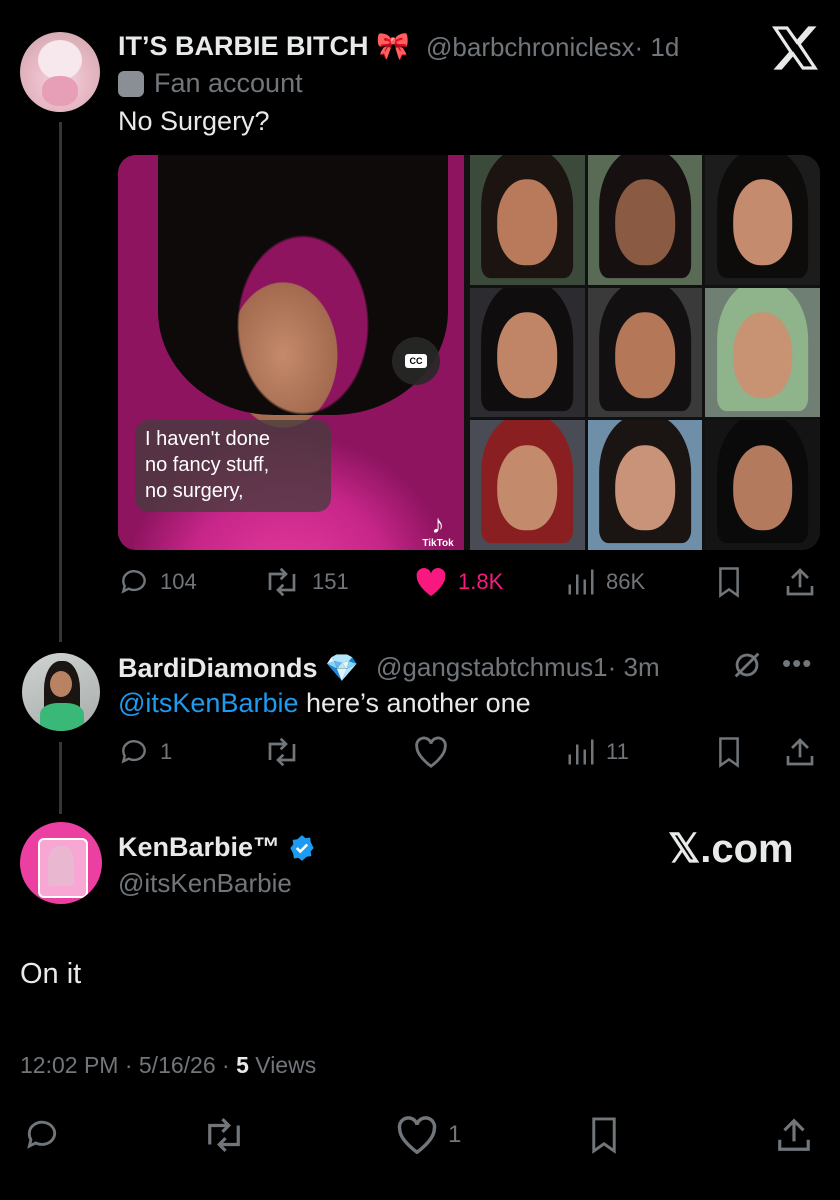 Image resolution: width=840 pixels, height=1200 pixels. I want to click on theater-masks-icon, so click(131, 83).